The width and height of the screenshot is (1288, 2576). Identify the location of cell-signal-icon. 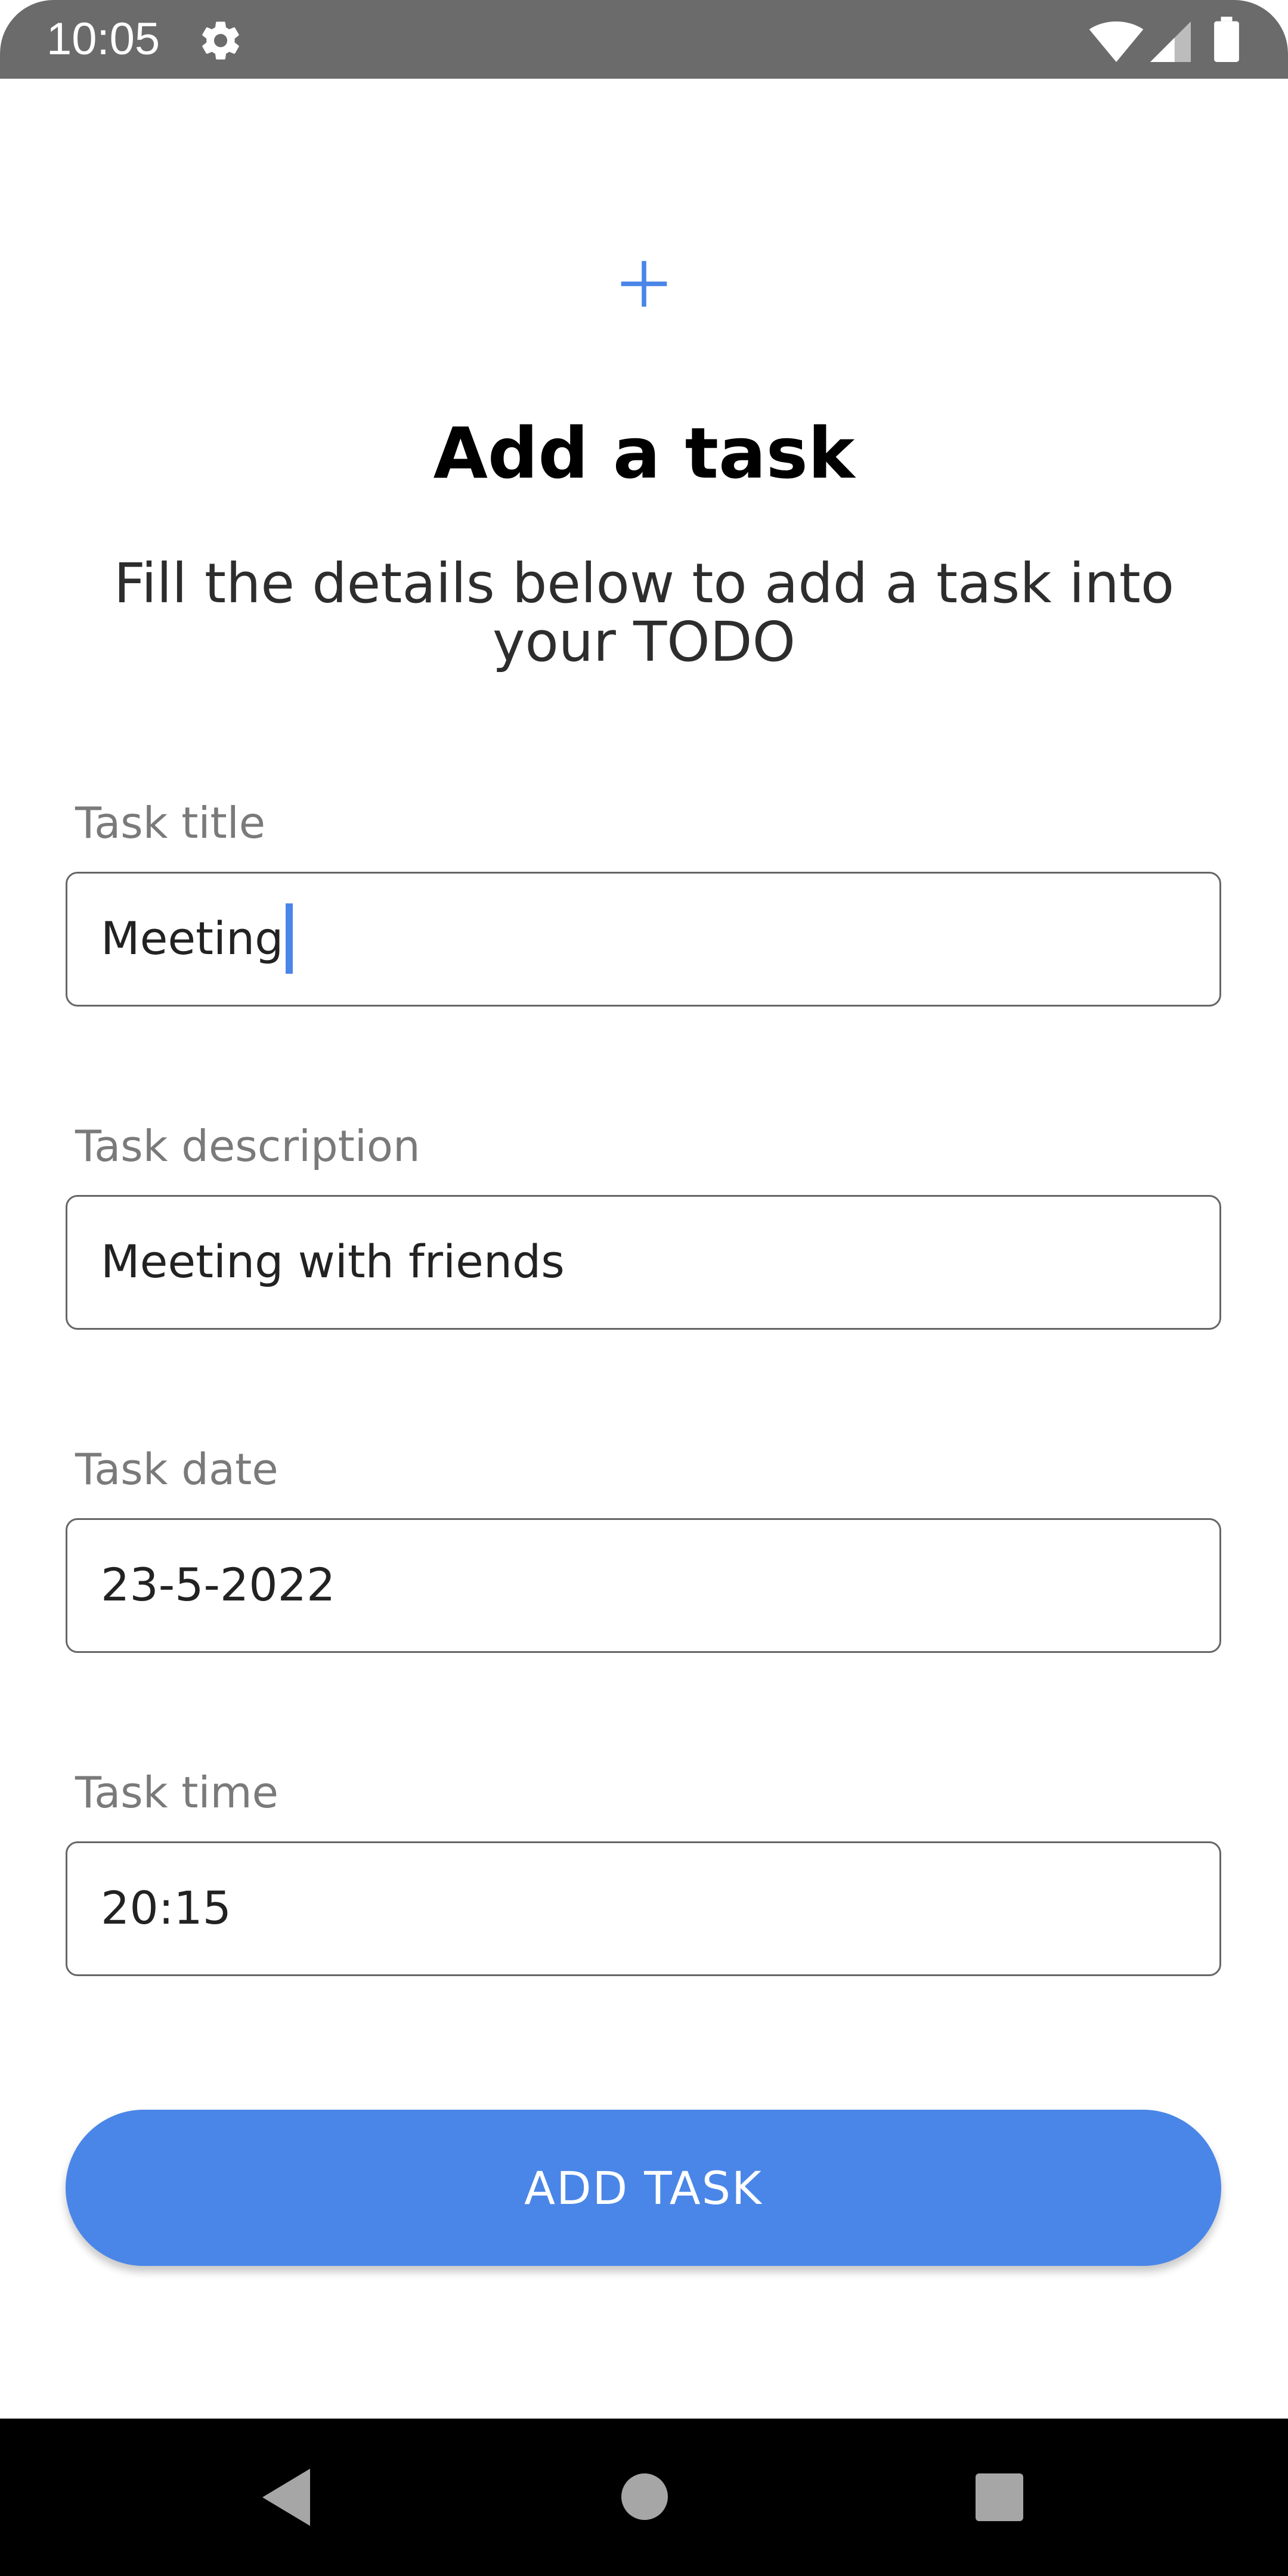
(1171, 42).